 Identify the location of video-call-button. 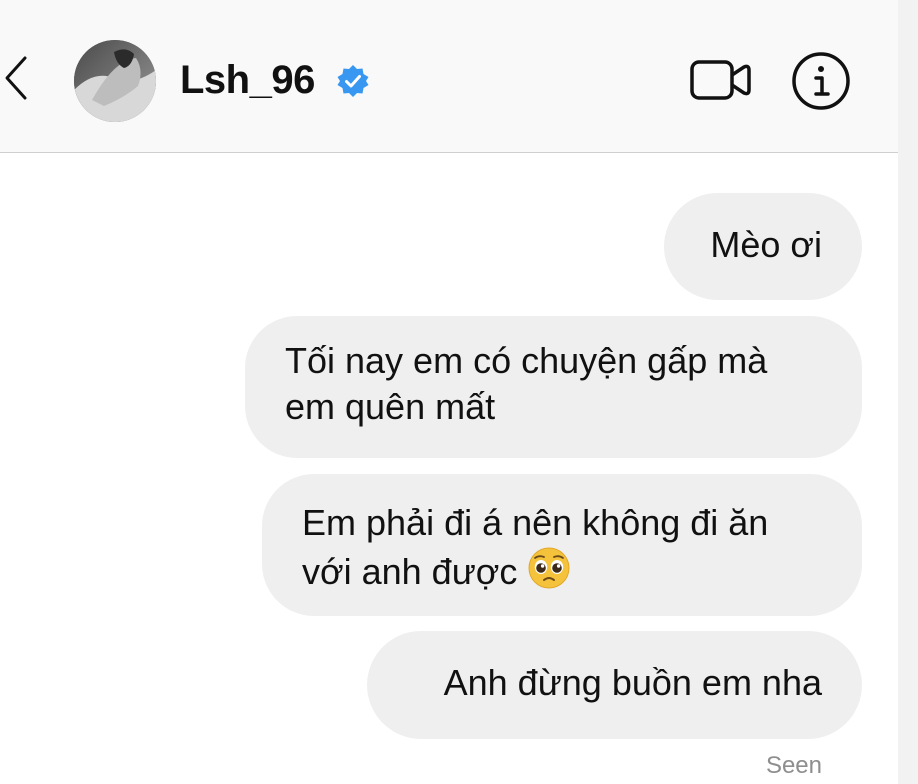
(721, 80).